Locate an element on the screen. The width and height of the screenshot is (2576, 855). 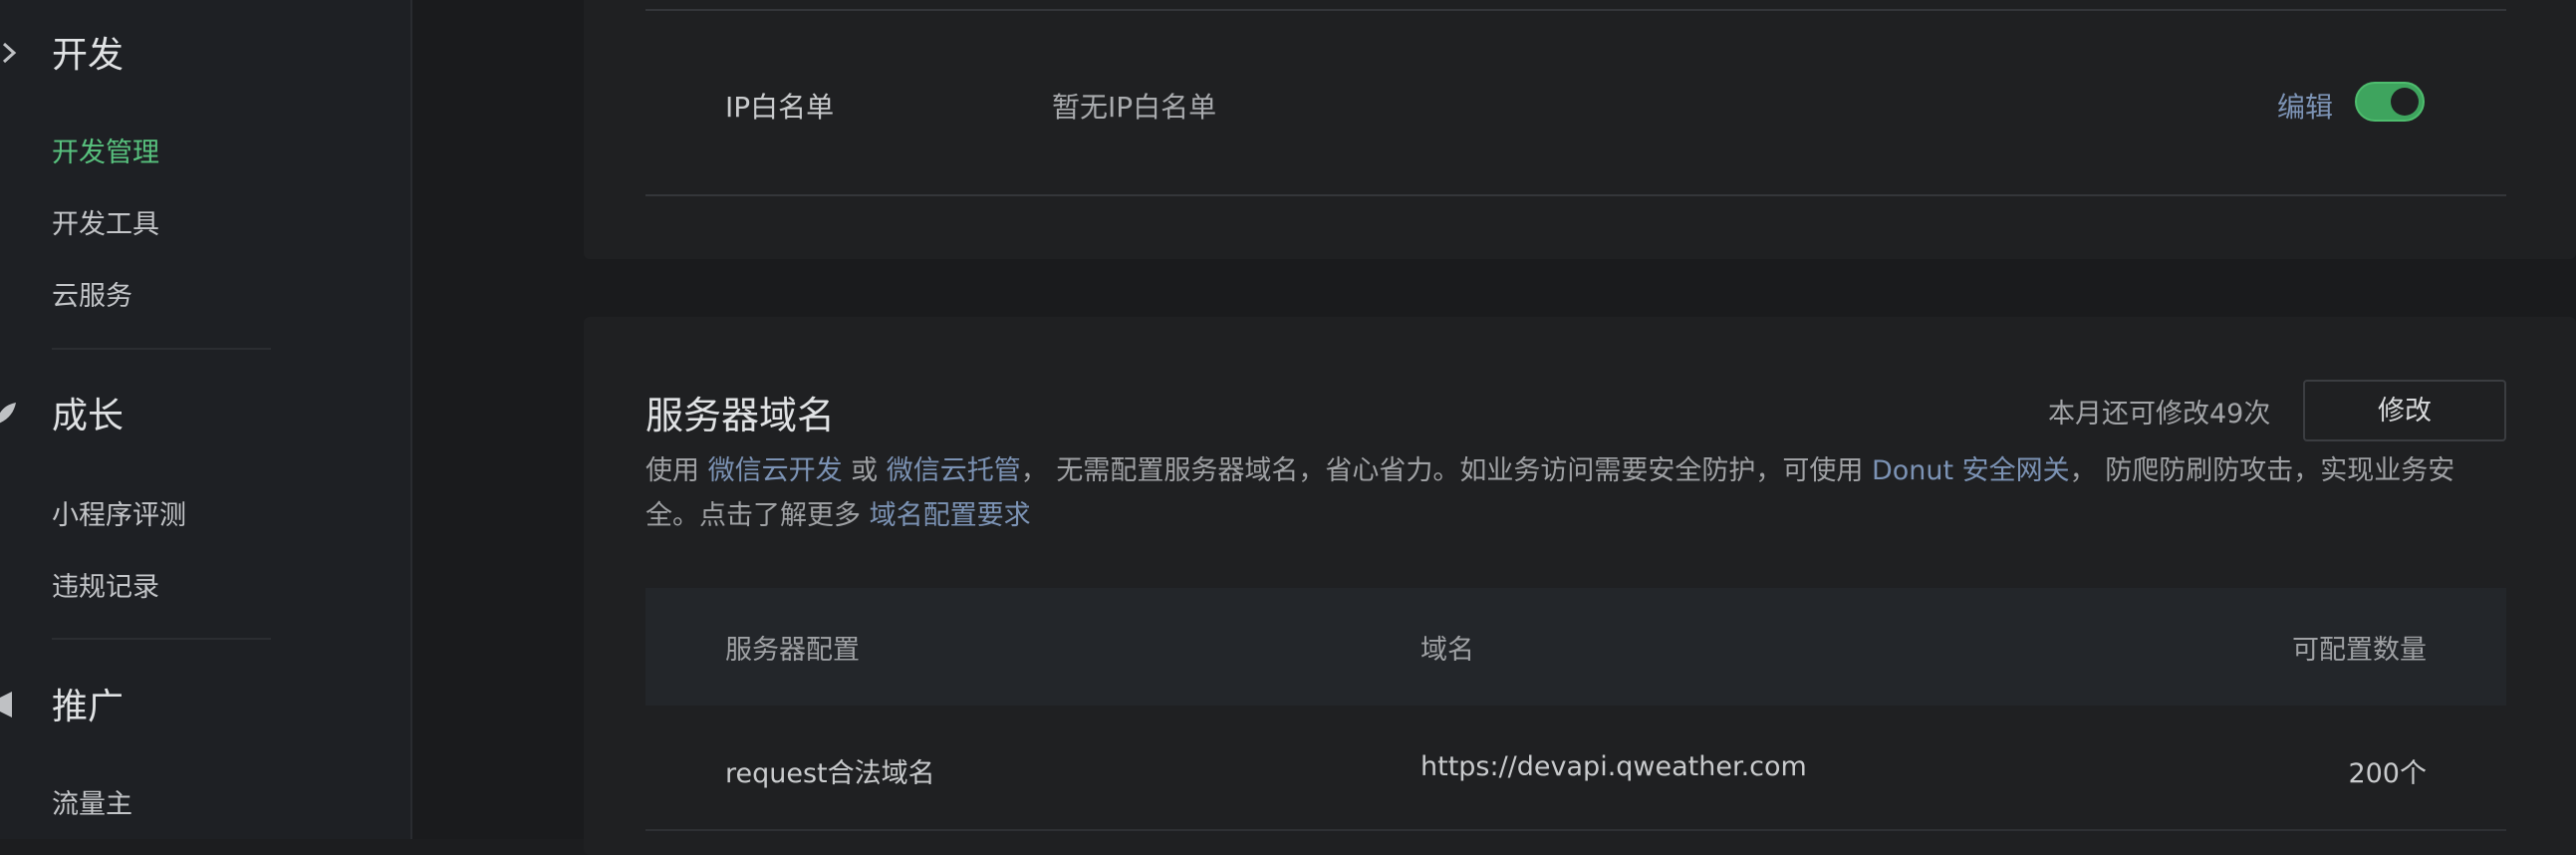
toggle-knob is located at coordinates (2405, 102).